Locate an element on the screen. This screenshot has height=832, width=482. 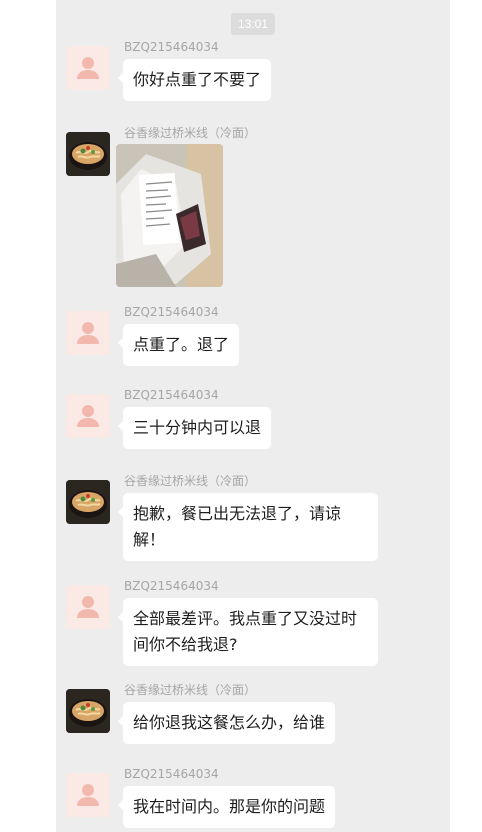
message-bubble: 点重了。退了 is located at coordinates (178, 345).